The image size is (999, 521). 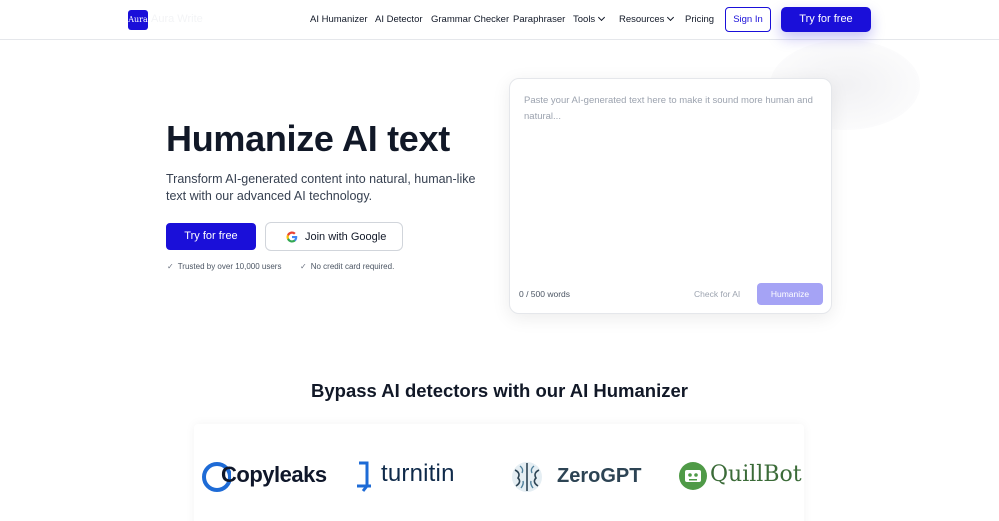 What do you see at coordinates (138, 20) in the screenshot?
I see `brand-logo: Aura` at bounding box center [138, 20].